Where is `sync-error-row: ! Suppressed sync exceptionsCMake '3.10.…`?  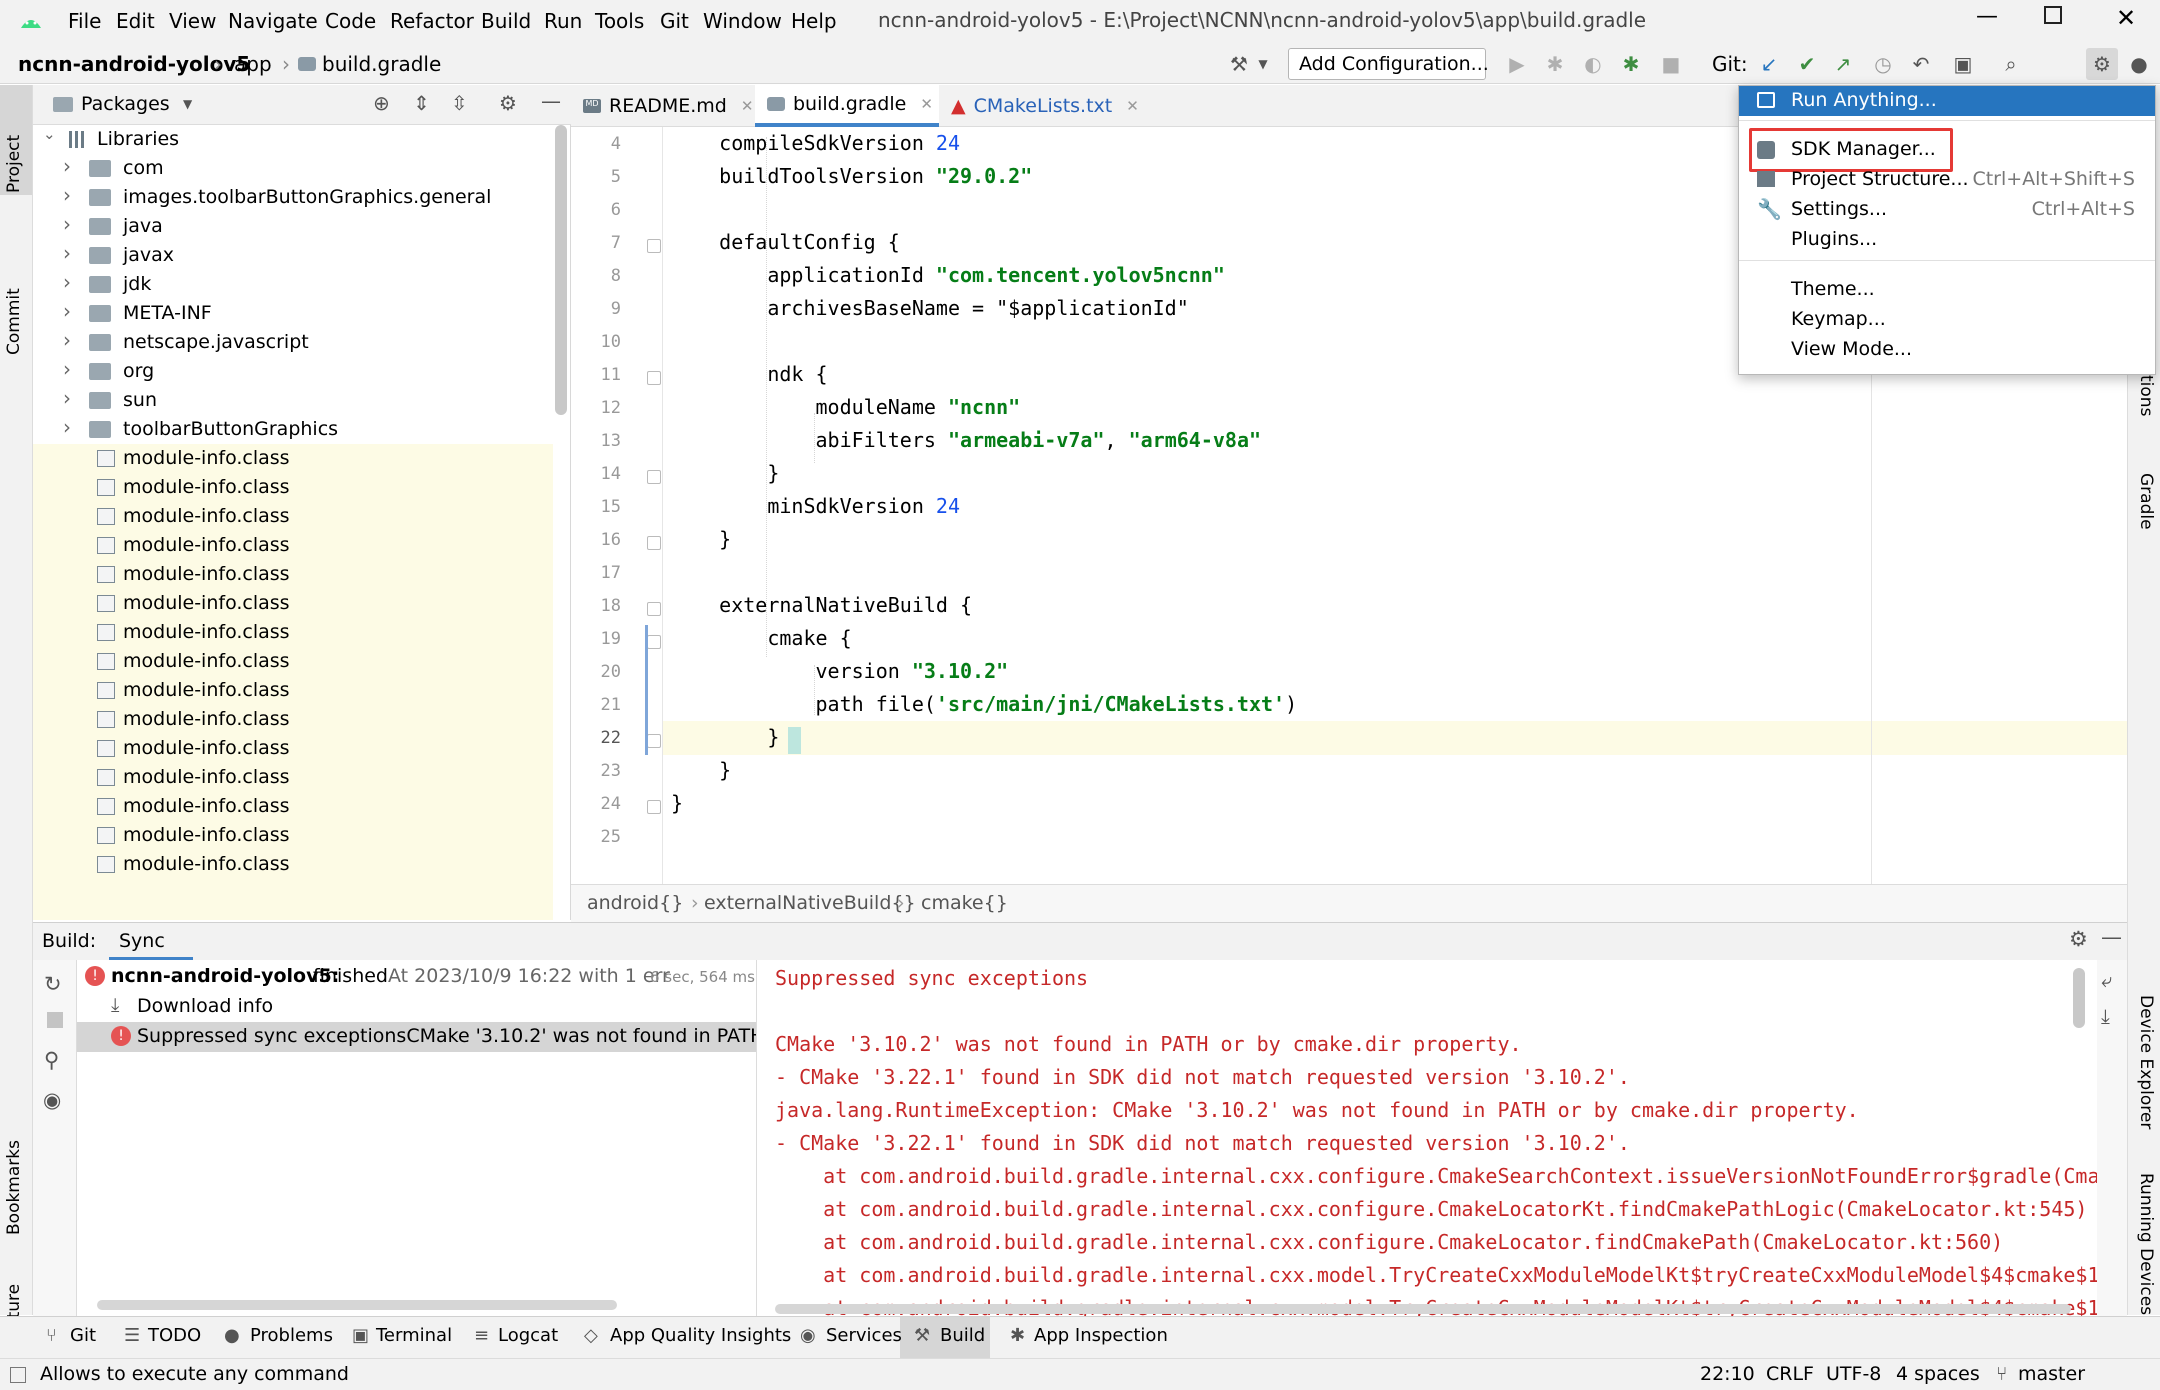 sync-error-row: ! Suppressed sync exceptionsCMake '3.10.… is located at coordinates (416, 1038).